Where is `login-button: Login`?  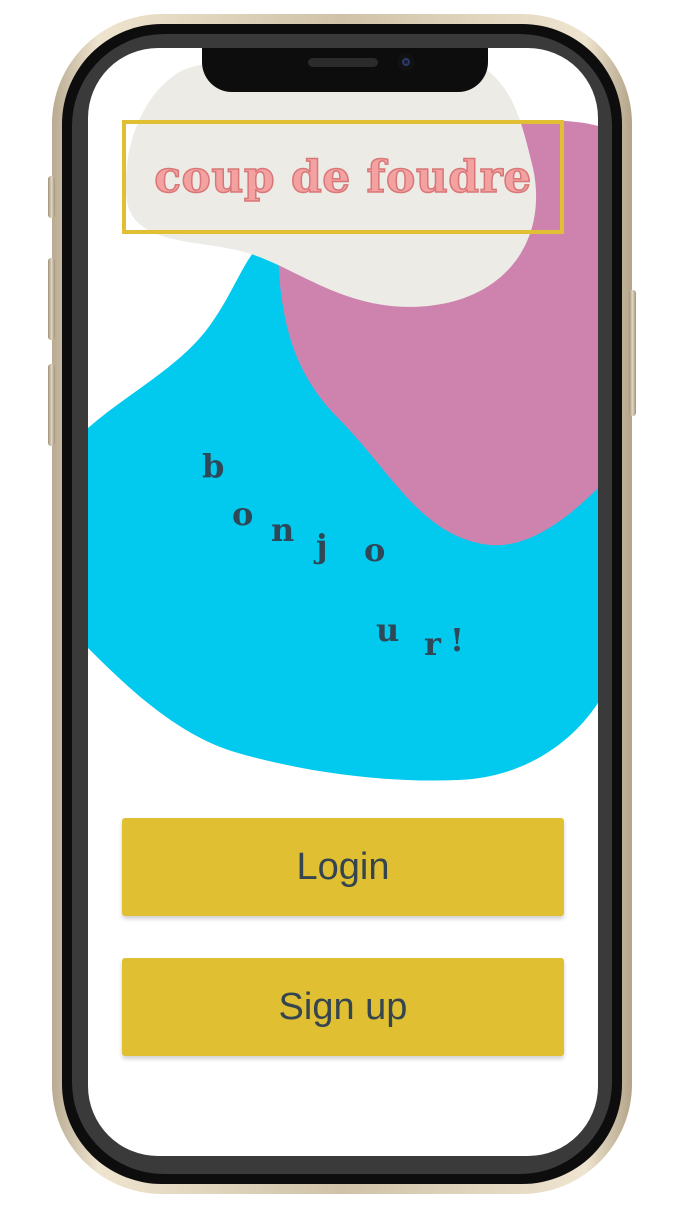 login-button: Login is located at coordinates (343, 867).